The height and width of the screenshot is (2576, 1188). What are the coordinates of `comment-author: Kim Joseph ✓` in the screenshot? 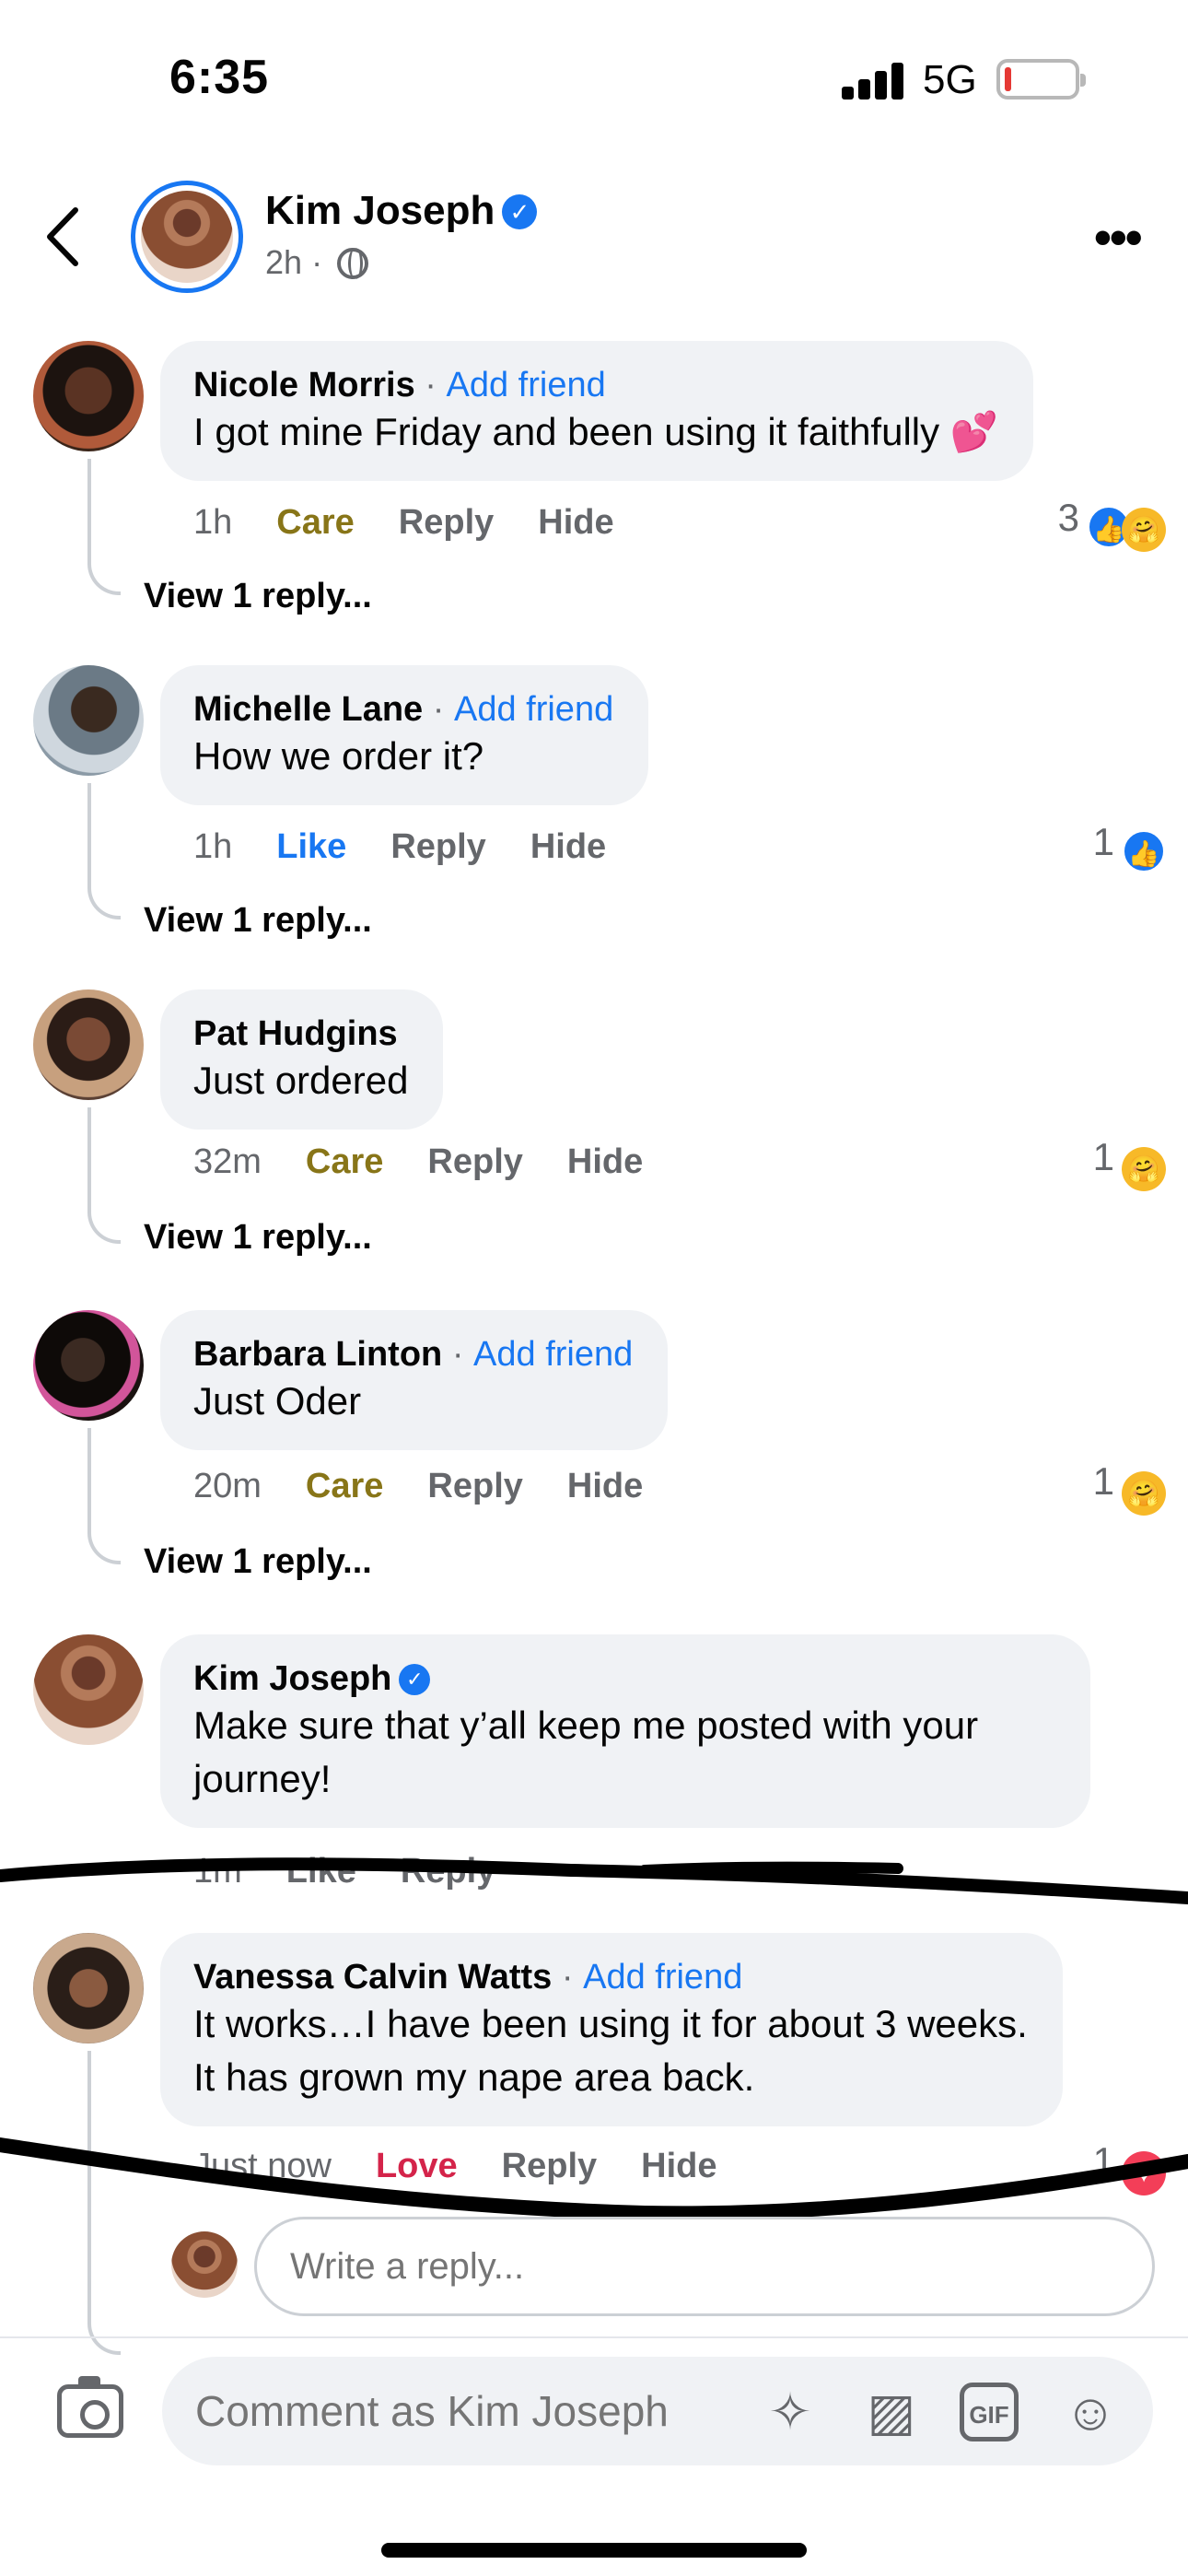 It's located at (624, 1678).